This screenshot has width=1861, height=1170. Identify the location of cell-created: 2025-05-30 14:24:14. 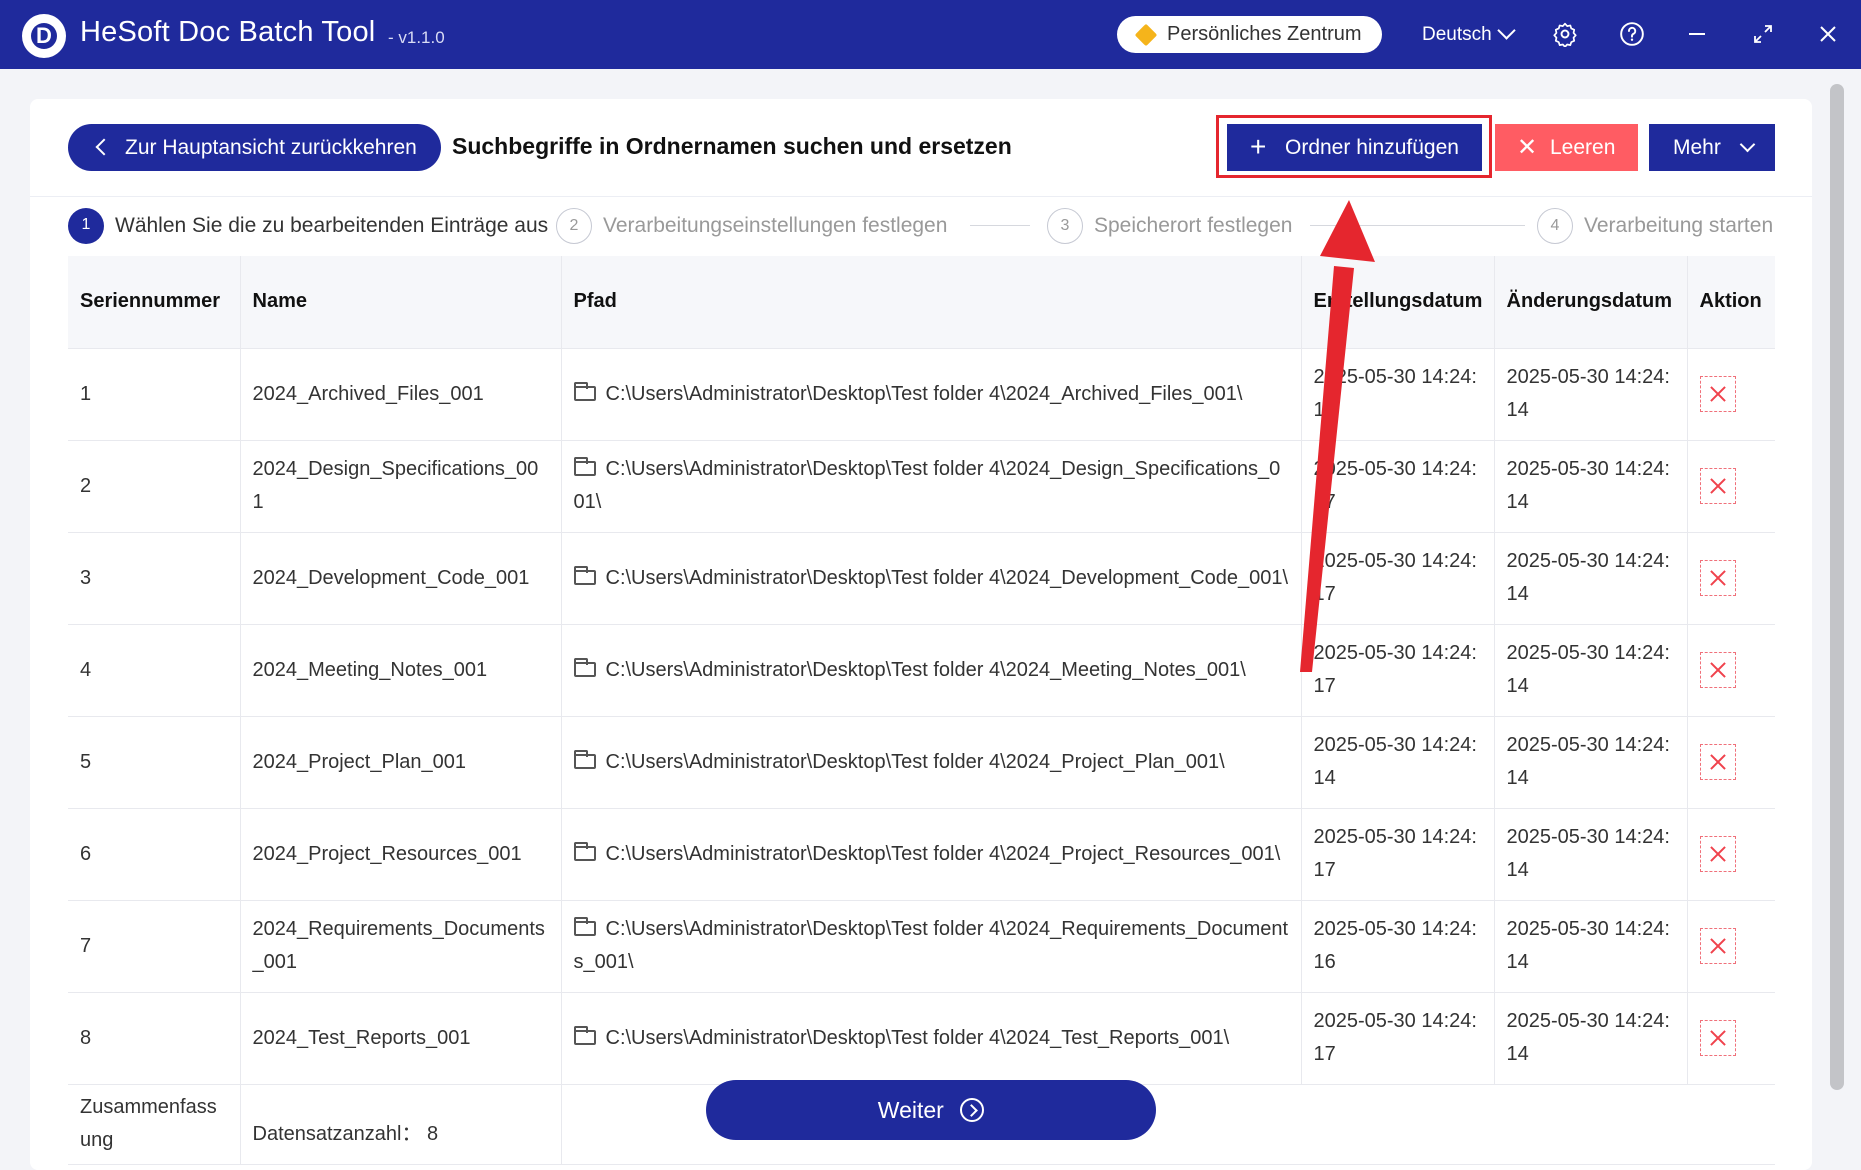
(1398, 762).